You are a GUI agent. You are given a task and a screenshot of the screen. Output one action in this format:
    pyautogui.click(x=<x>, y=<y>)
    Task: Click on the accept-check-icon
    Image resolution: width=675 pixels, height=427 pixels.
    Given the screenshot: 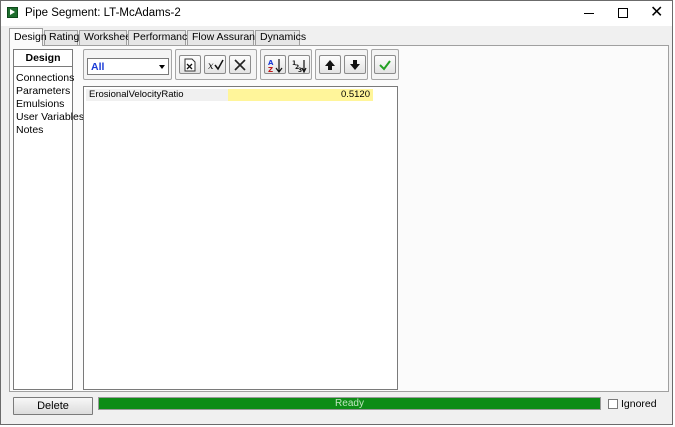 What is the action you would take?
    pyautogui.click(x=385, y=65)
    